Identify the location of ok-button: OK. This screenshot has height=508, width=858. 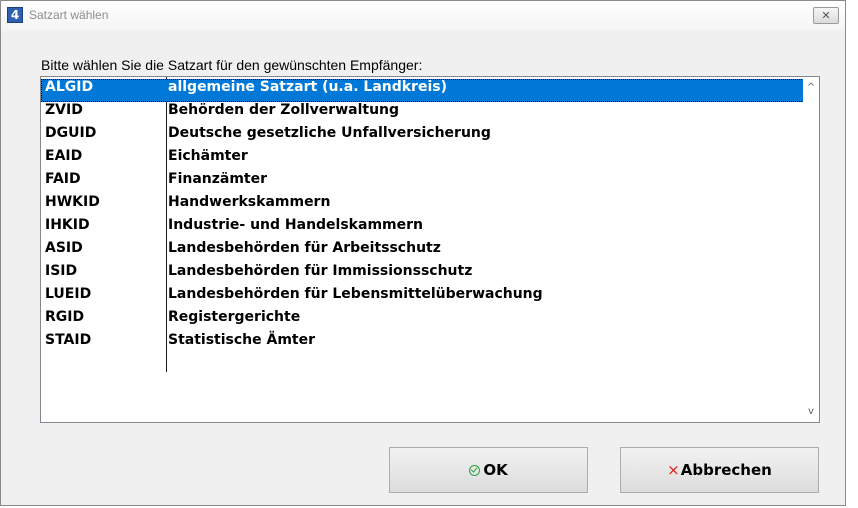
(488, 470).